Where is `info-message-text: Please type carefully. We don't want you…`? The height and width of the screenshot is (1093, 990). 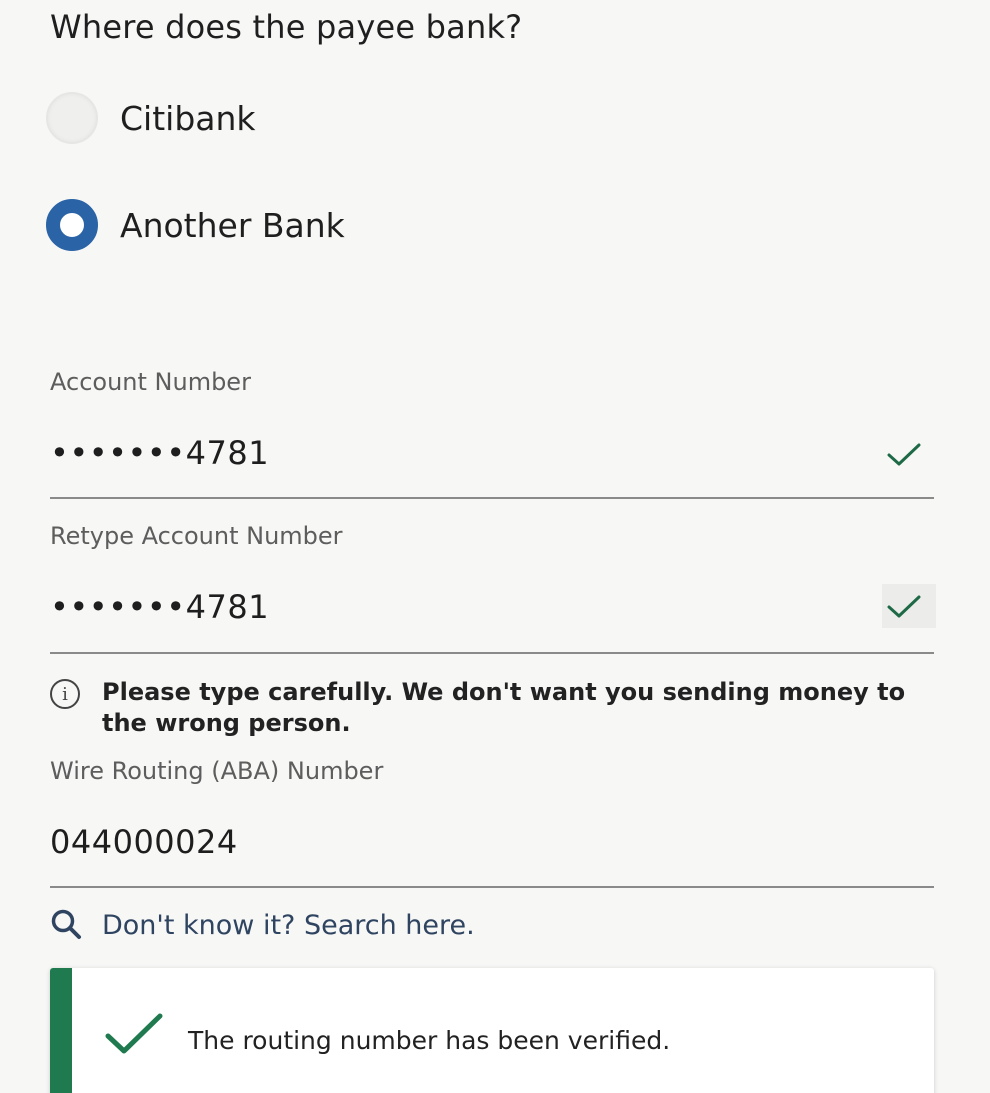
info-message-text: Please type carefully. We don't want you… is located at coordinates (504, 707).